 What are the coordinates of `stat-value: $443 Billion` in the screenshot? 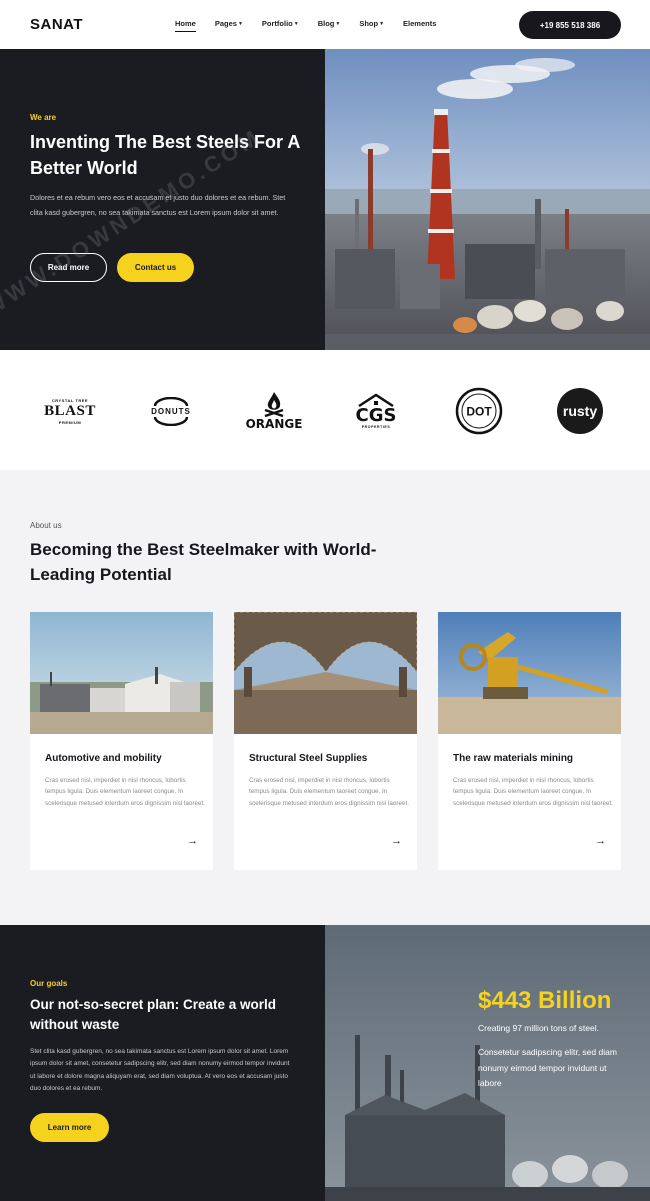 It's located at (545, 1000).